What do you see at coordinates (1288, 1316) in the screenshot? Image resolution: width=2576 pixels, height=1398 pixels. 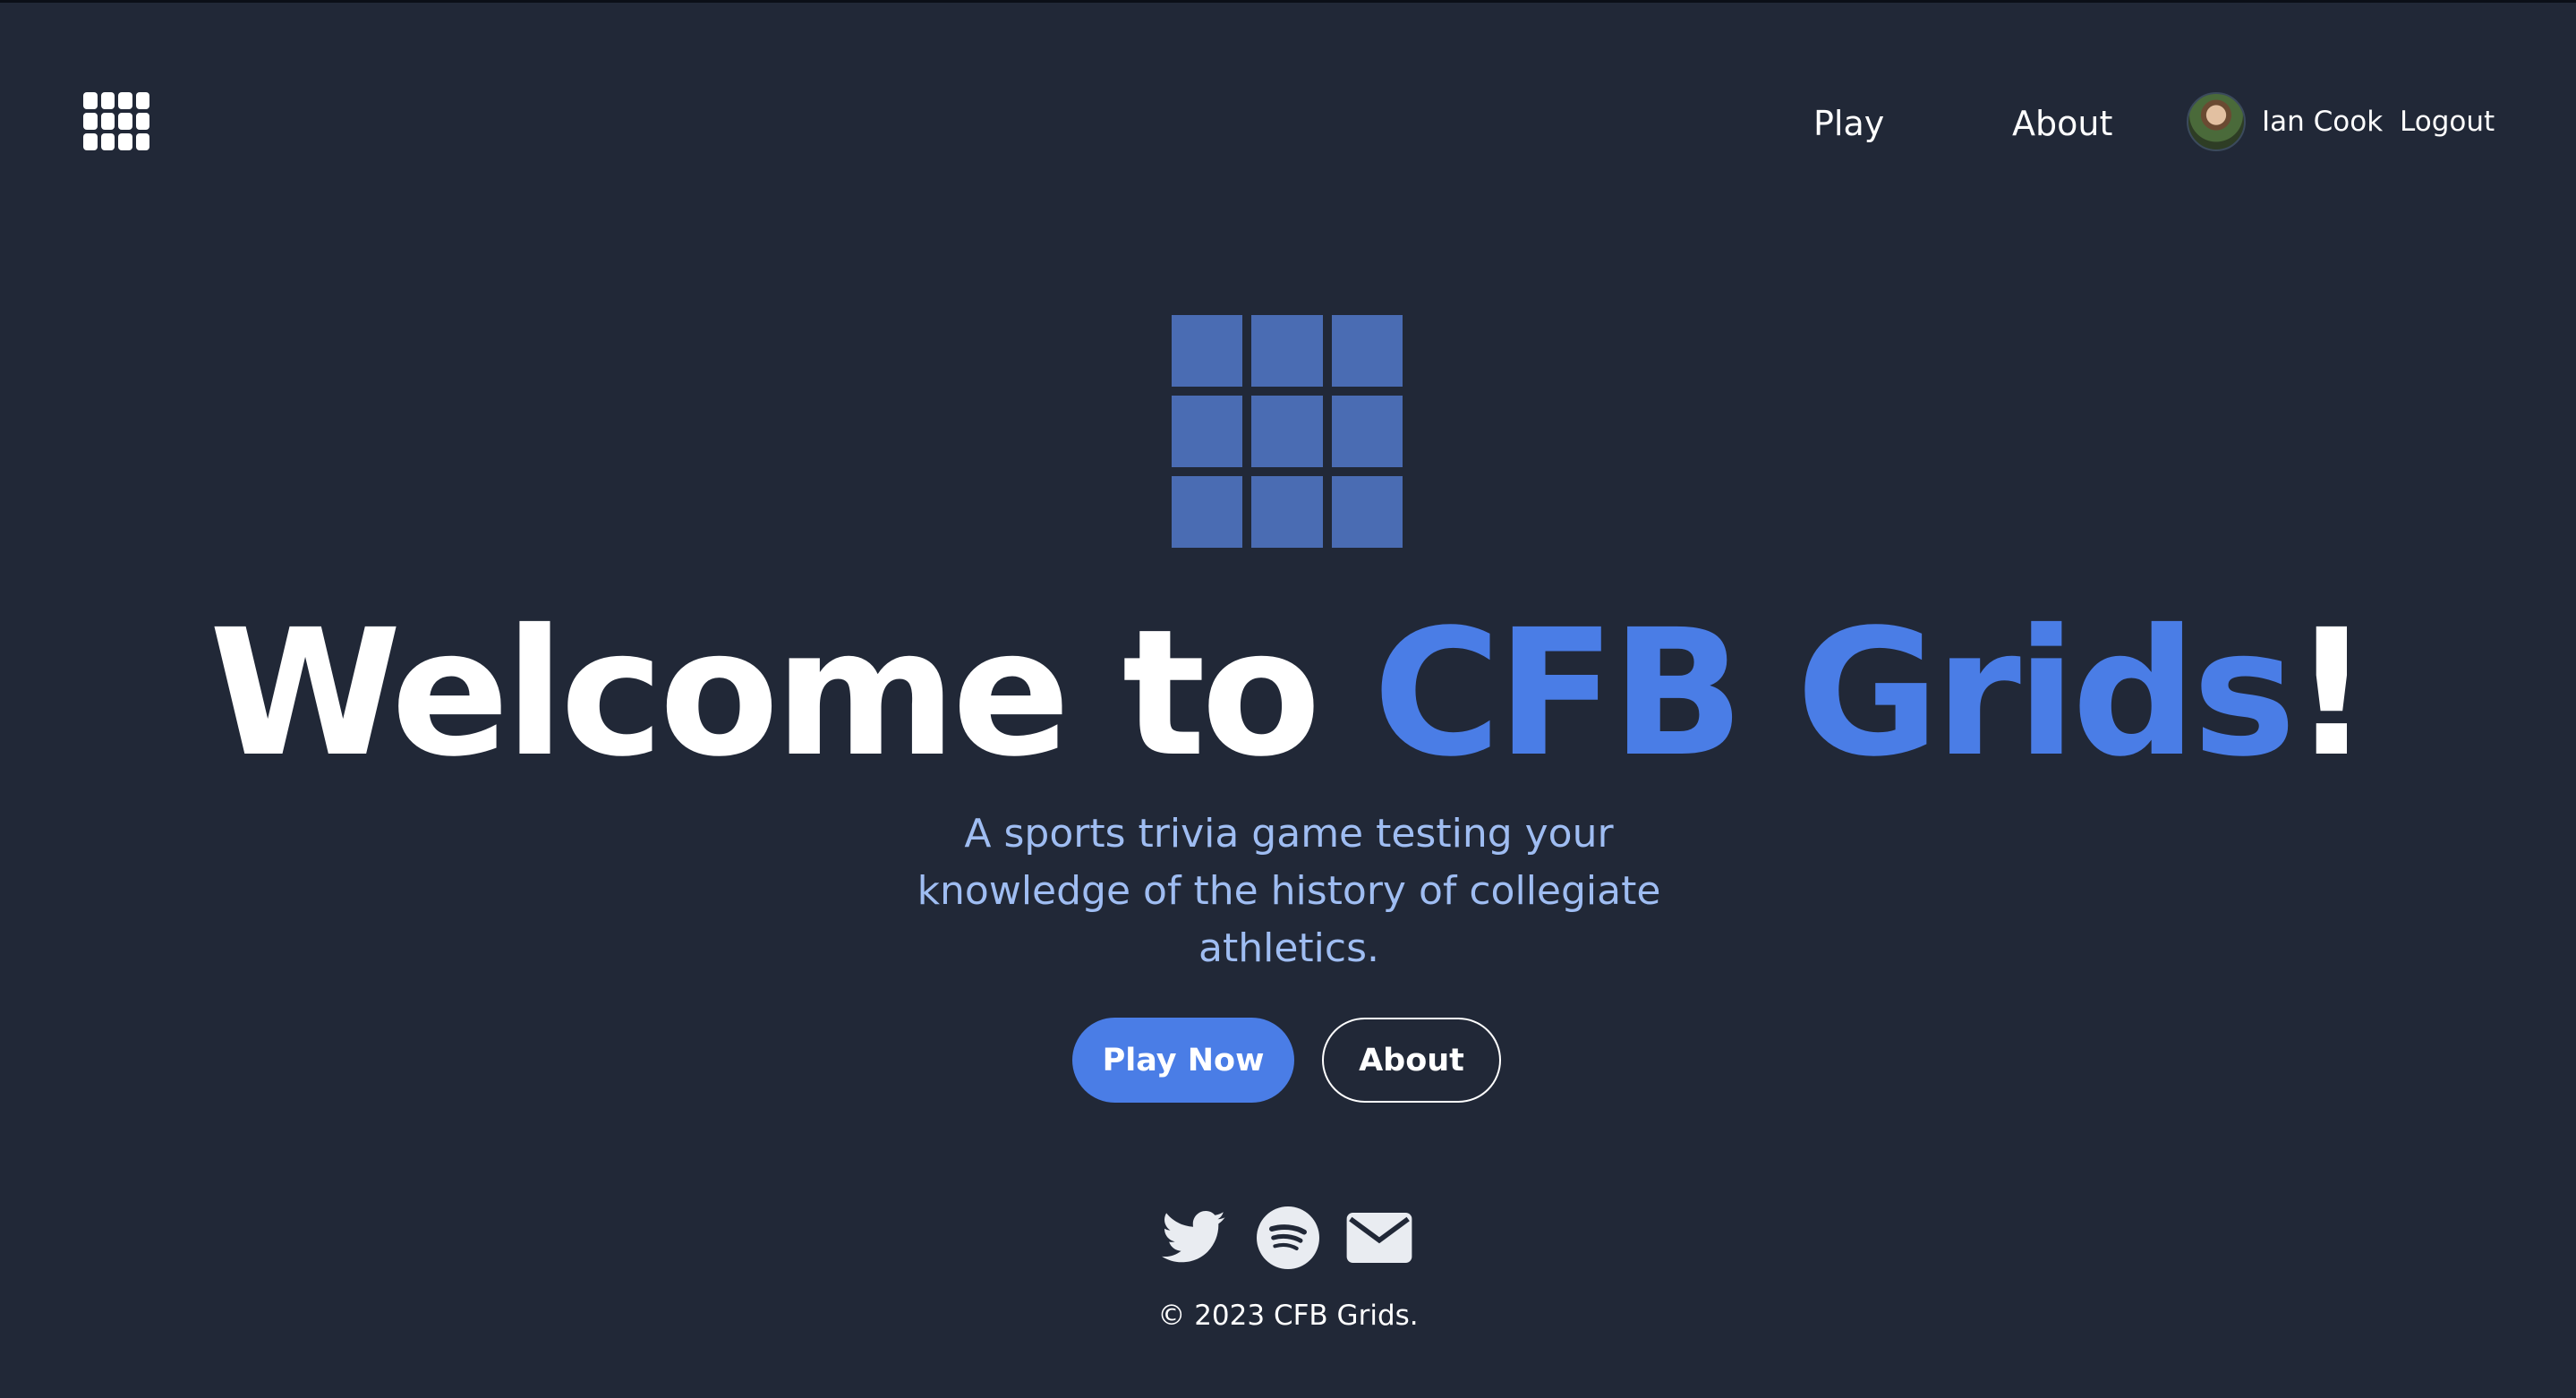 I see `copyright: © 2023 CFB Grids.` at bounding box center [1288, 1316].